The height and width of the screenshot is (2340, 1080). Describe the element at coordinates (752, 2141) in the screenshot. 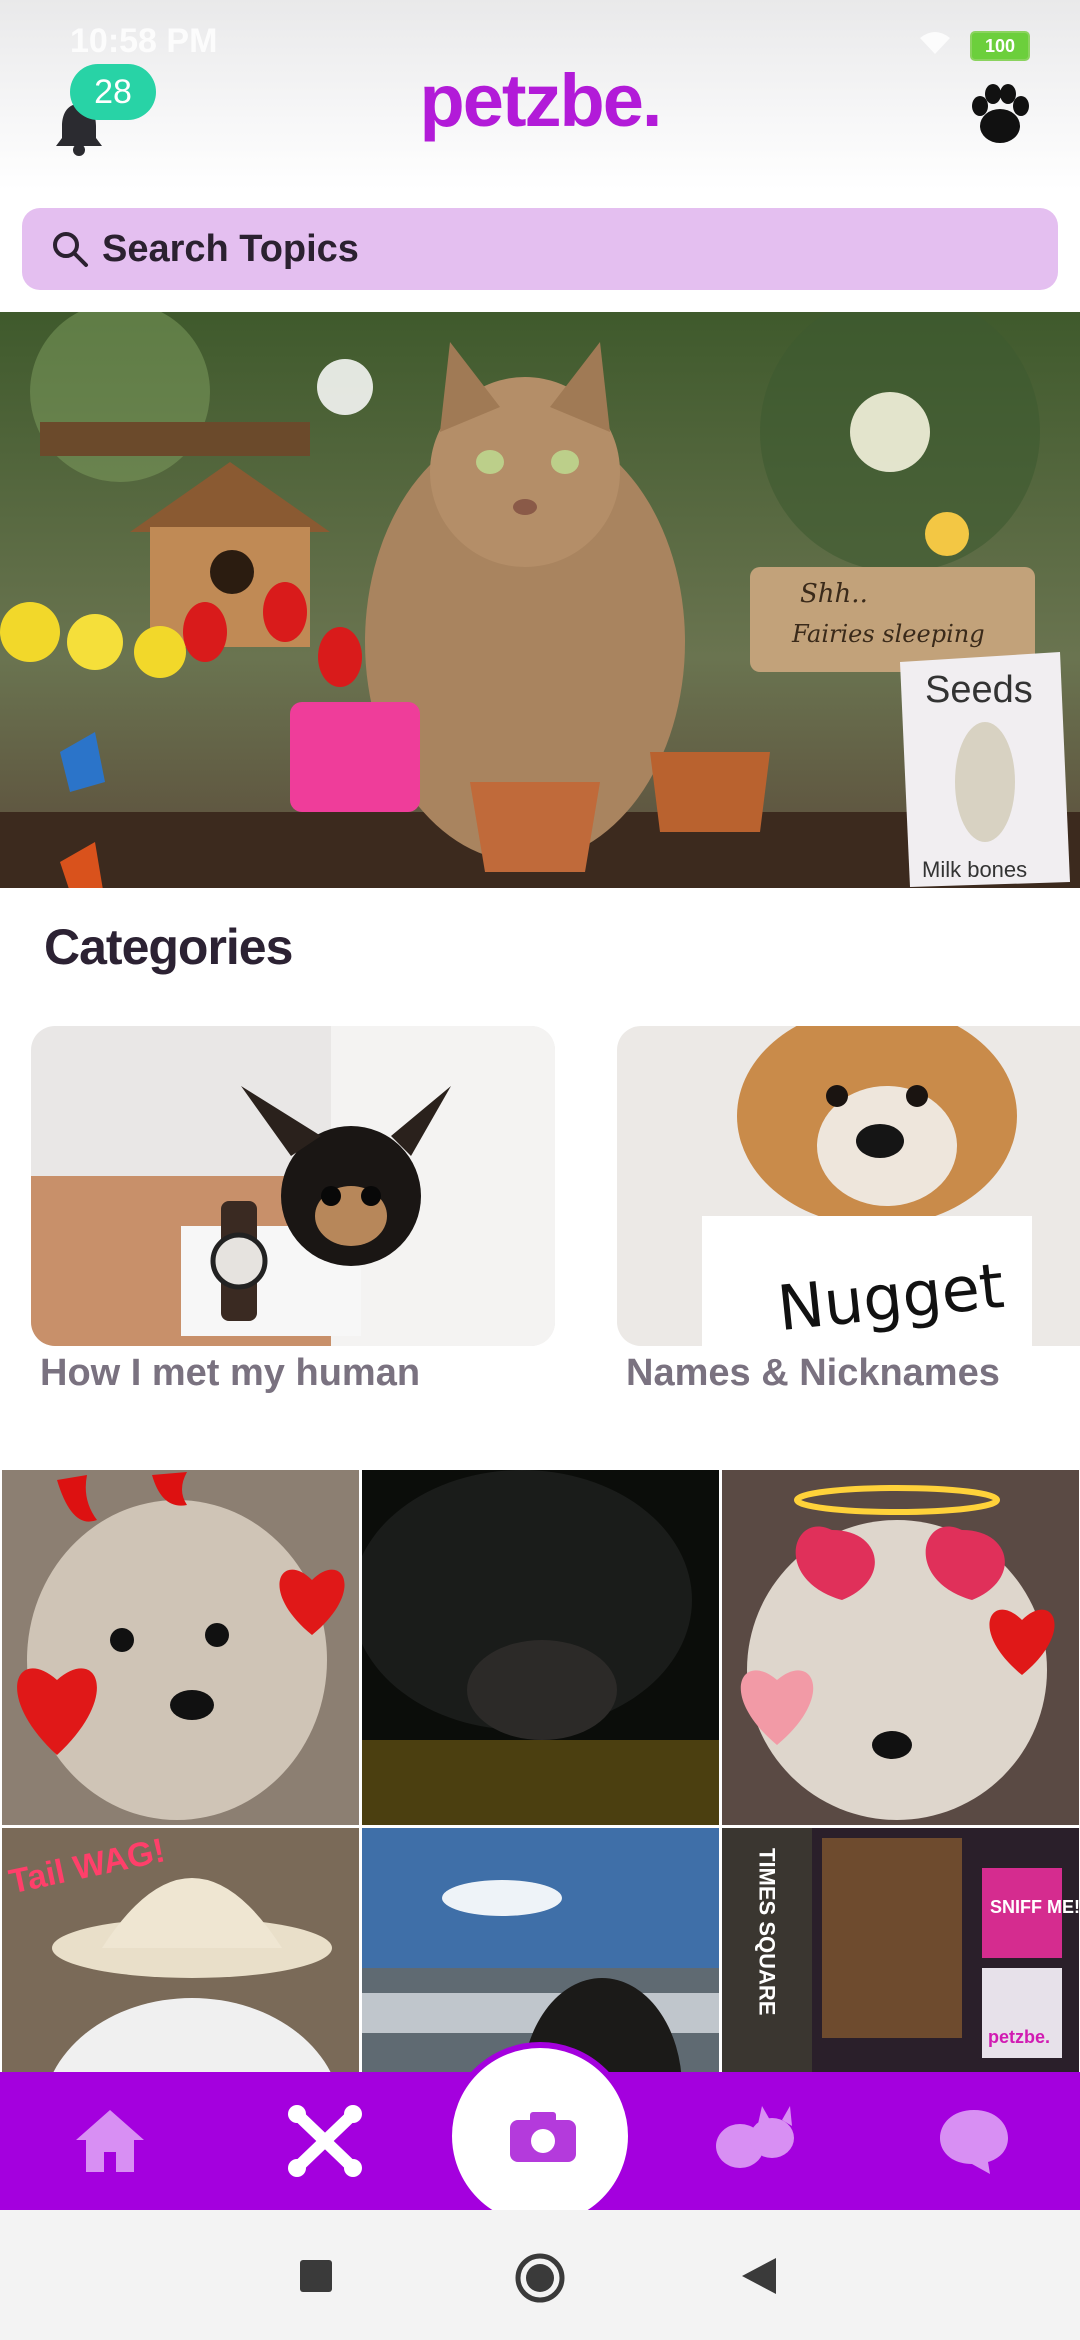

I see `pets-icon` at that location.